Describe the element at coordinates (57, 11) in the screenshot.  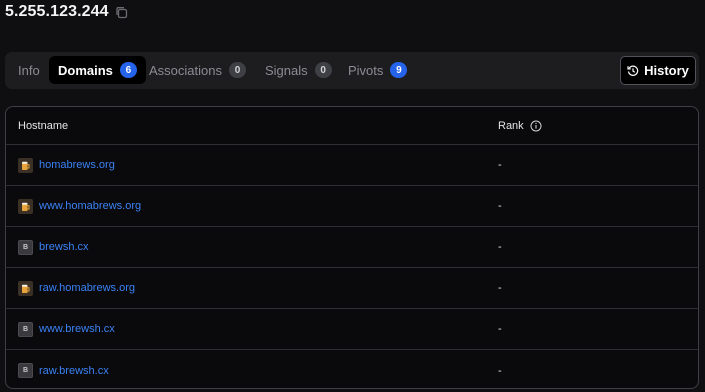
I see `ip-address: 5.255.123.244` at that location.